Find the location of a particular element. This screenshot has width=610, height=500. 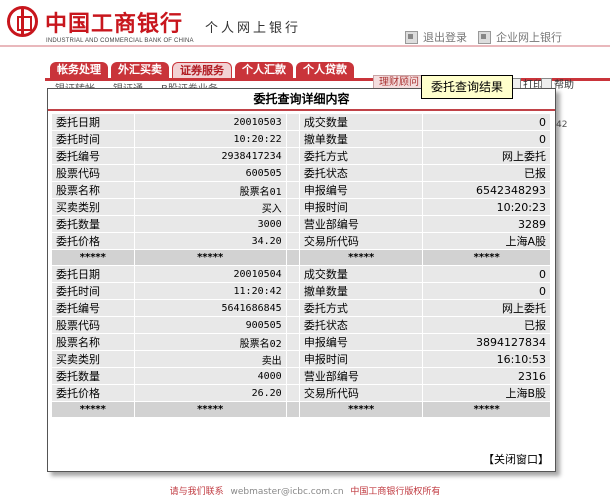

email-link: webmaster@icbc.com.cn is located at coordinates (286, 492).